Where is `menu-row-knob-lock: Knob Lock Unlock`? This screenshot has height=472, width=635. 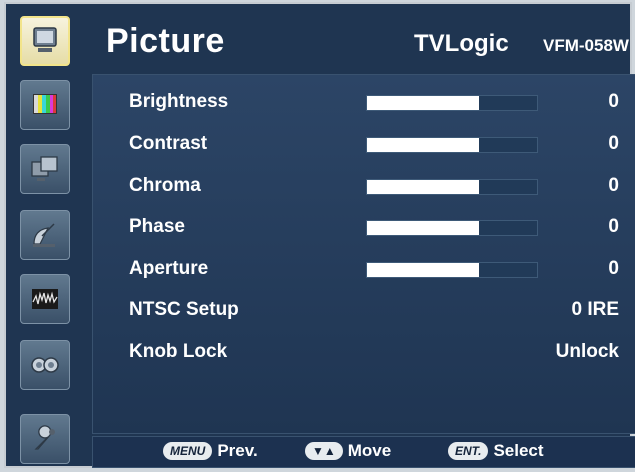 menu-row-knob-lock: Knob Lock Unlock is located at coordinates (364, 353).